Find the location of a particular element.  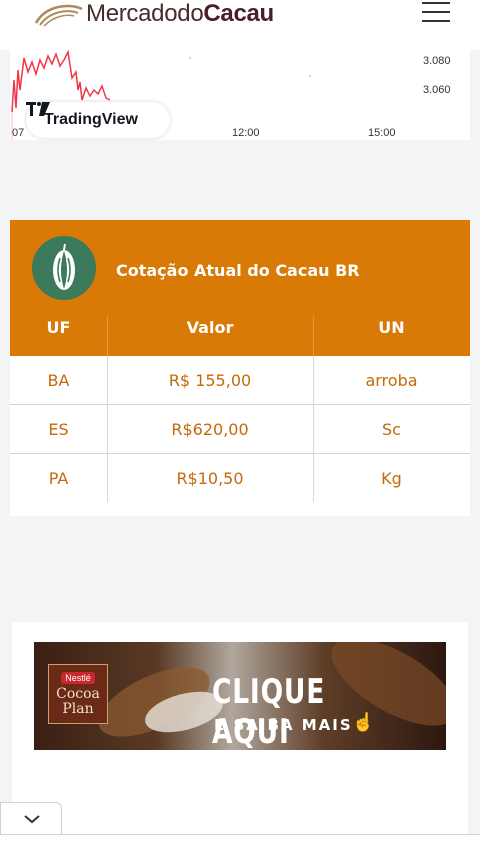

cell-uf: BA is located at coordinates (58, 380).